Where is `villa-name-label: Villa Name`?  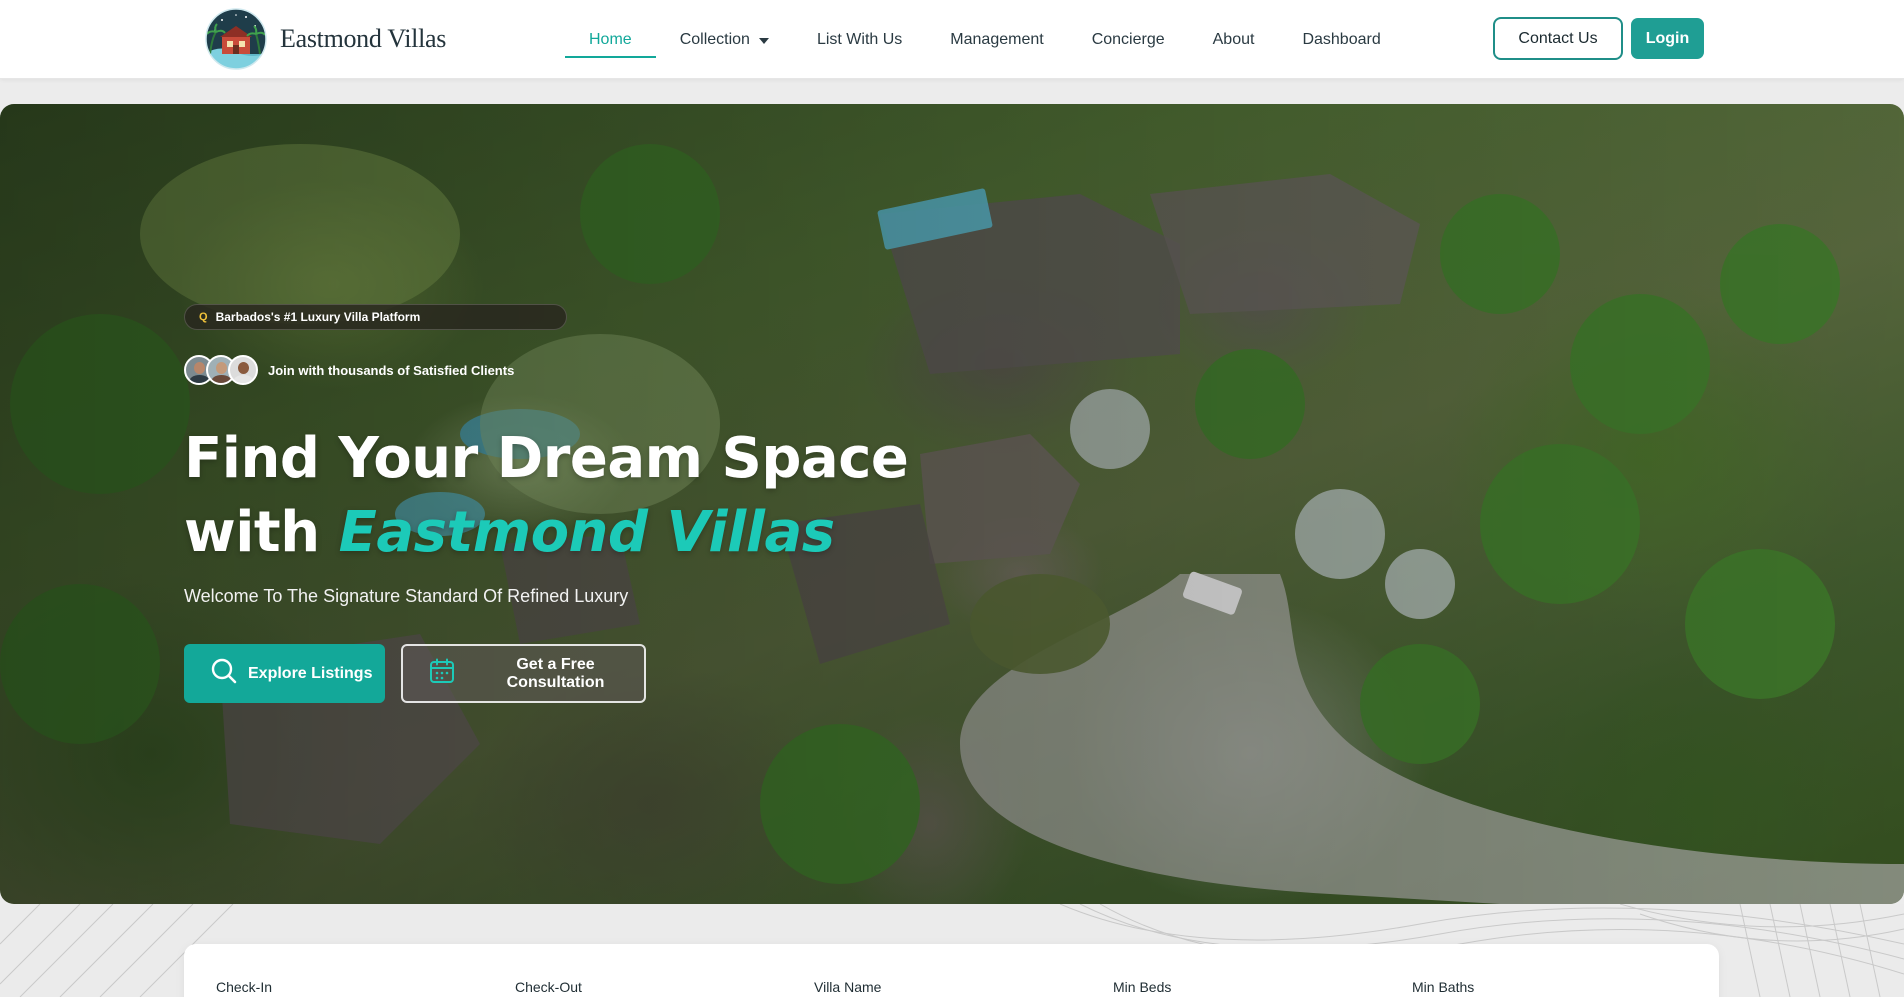 villa-name-label: Villa Name is located at coordinates (848, 987).